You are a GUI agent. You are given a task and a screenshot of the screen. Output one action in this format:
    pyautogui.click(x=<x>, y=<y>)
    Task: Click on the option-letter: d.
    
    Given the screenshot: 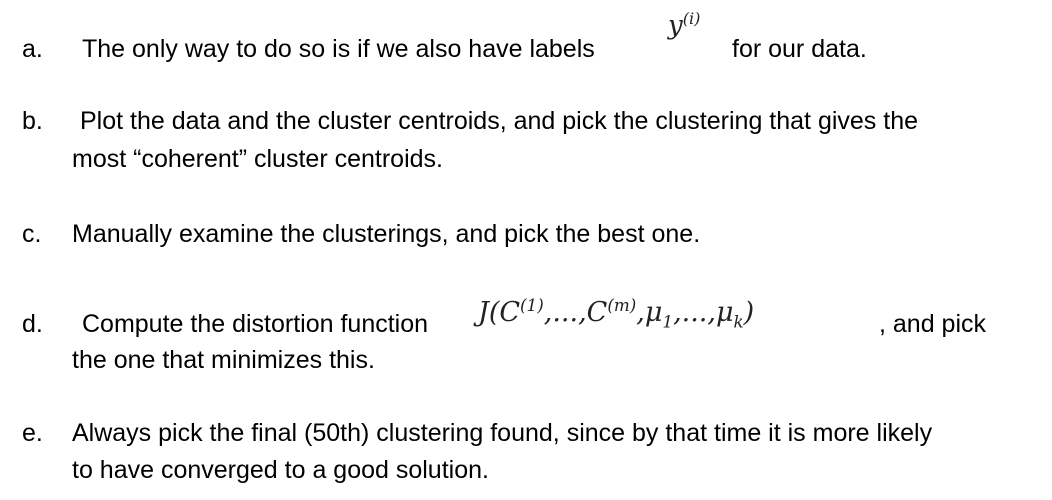 What is the action you would take?
    pyautogui.click(x=32, y=324)
    